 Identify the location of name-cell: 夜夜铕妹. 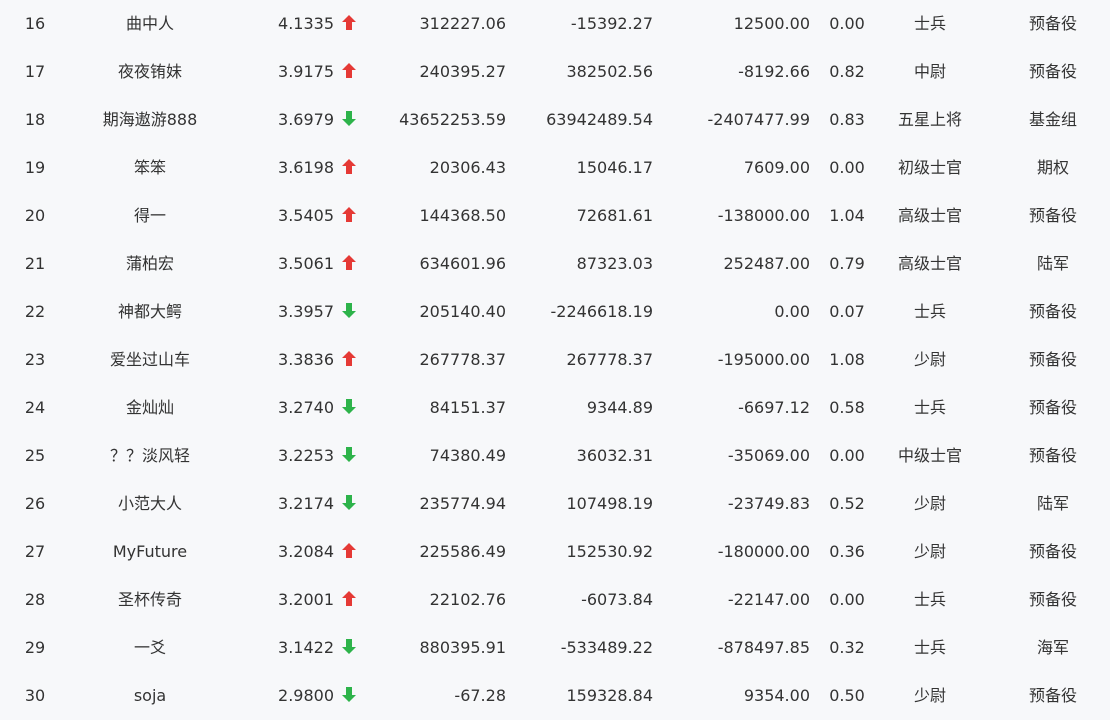
(150, 72).